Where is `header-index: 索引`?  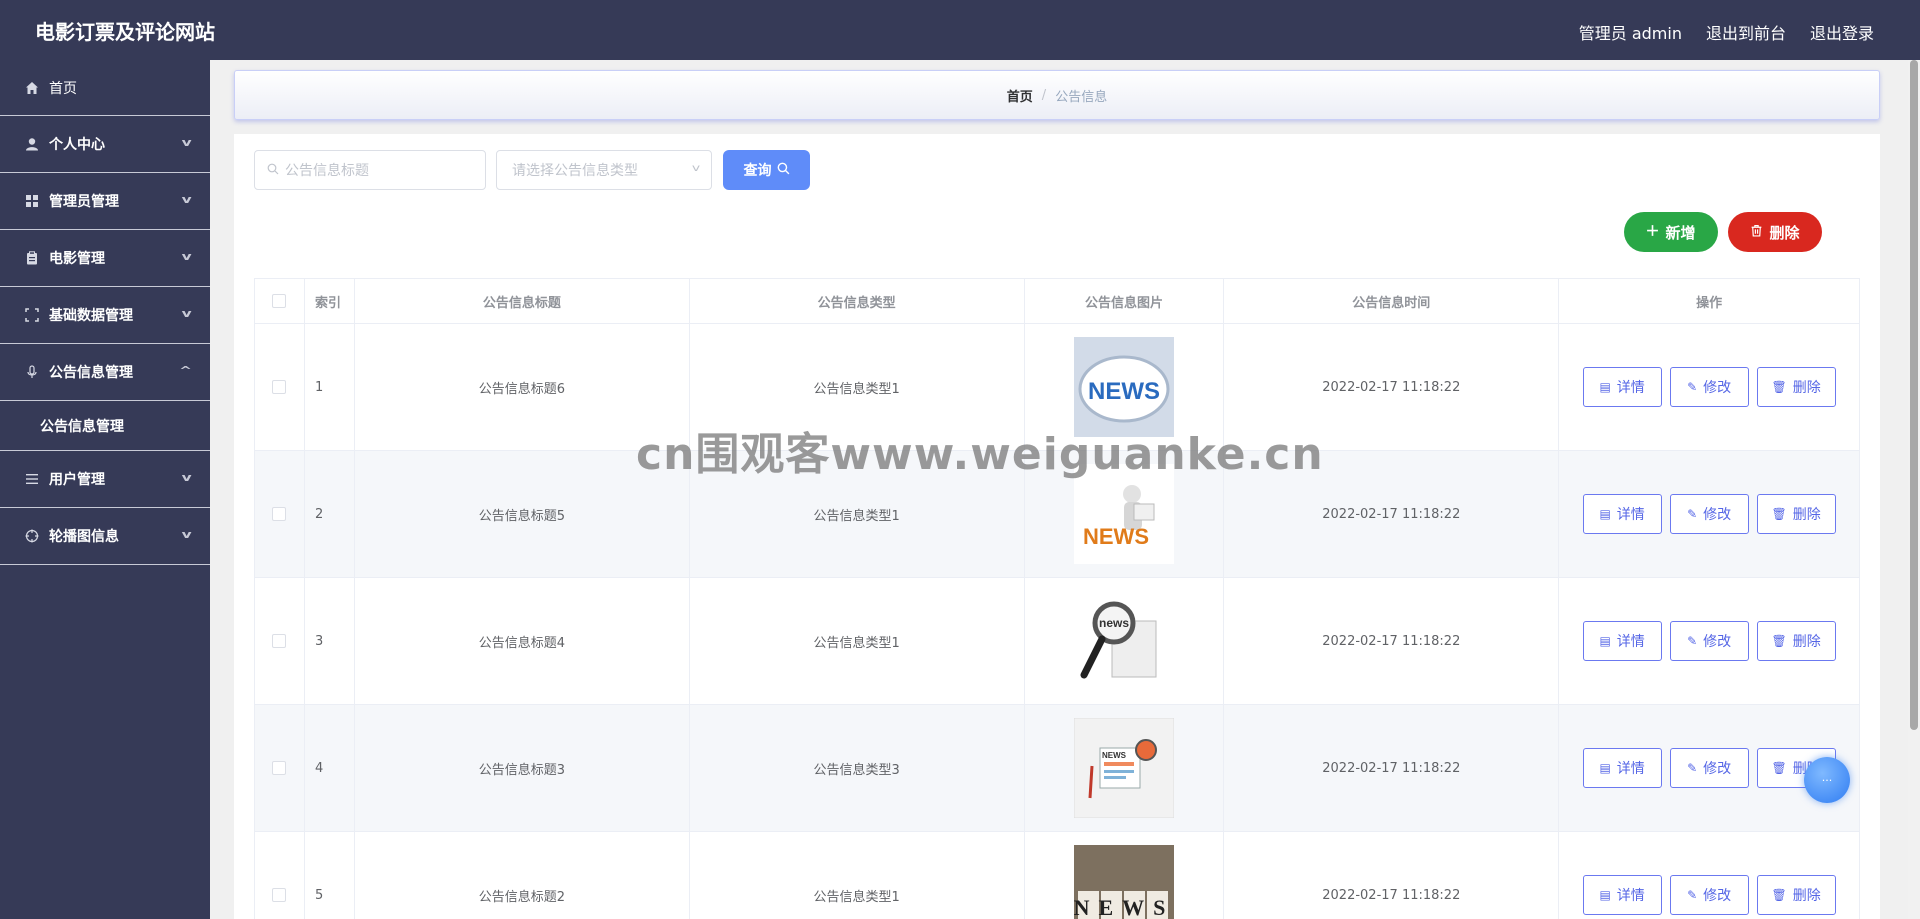 header-index: 索引 is located at coordinates (329, 301).